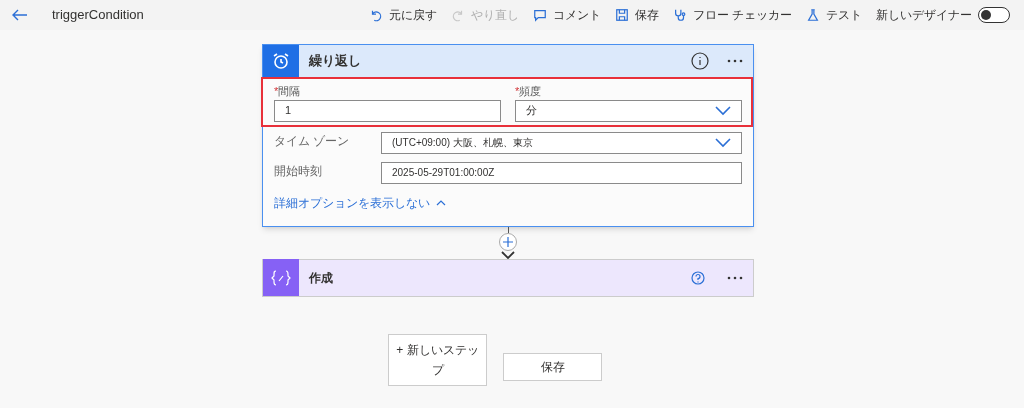 Image resolution: width=1024 pixels, height=408 pixels. Describe the element at coordinates (360, 202) in the screenshot. I see `advanced-options-link: 詳細オプションを表示しない` at that location.